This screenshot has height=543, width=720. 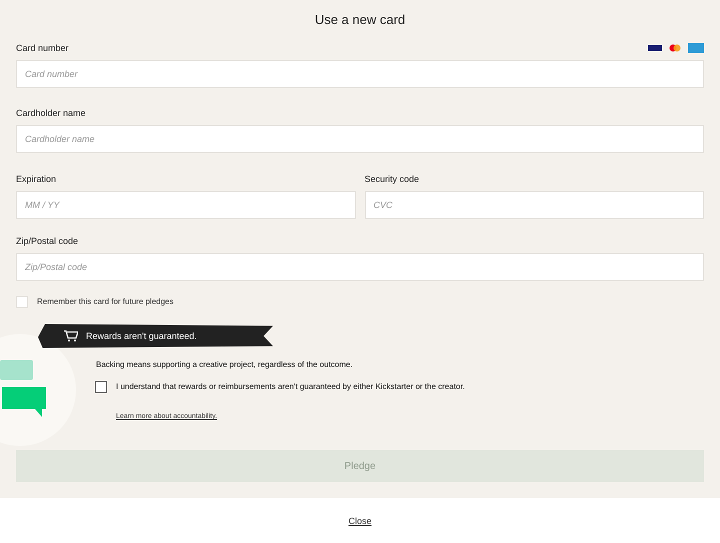 I want to click on text-field: CVC, so click(x=534, y=204).